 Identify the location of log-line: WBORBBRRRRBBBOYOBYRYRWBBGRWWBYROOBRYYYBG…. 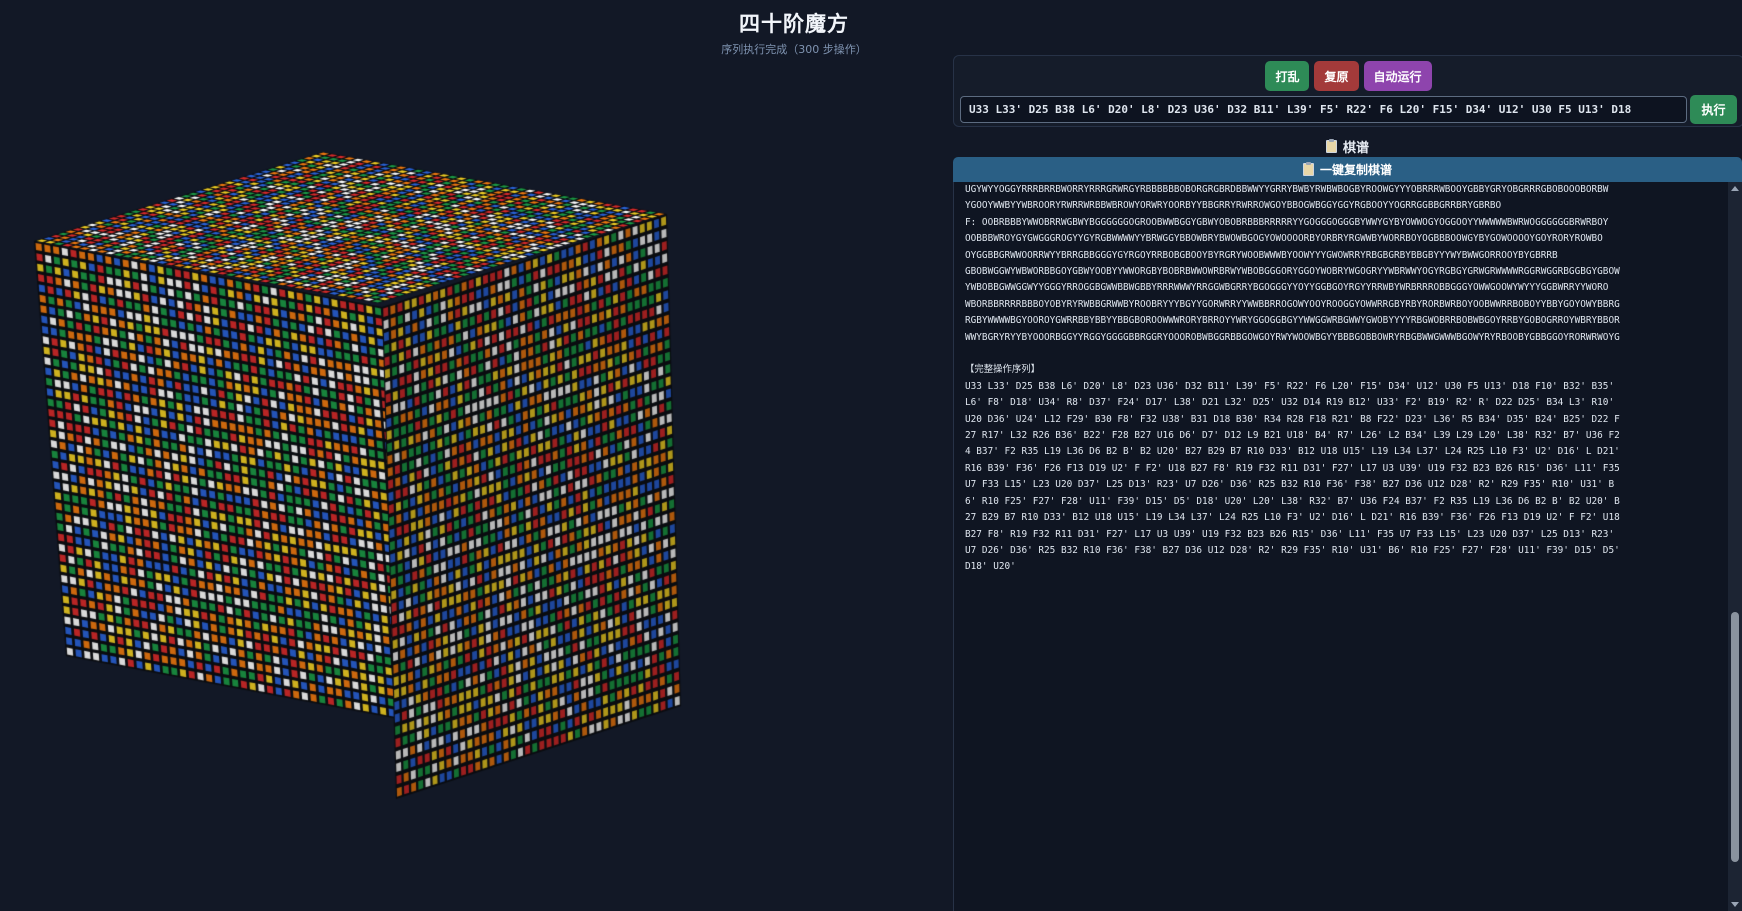
(1292, 304).